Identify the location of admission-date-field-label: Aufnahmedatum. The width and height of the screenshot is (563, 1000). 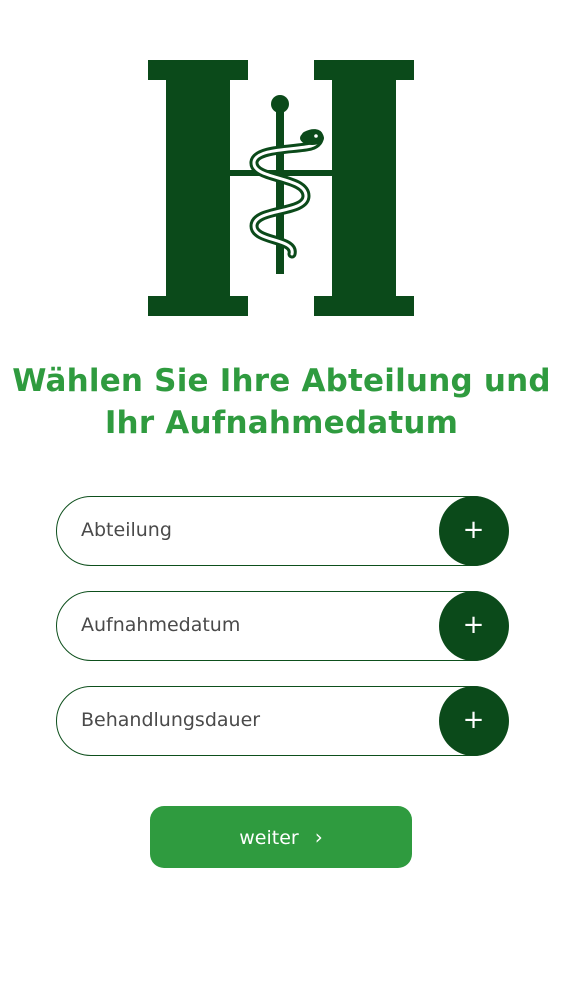
(161, 625).